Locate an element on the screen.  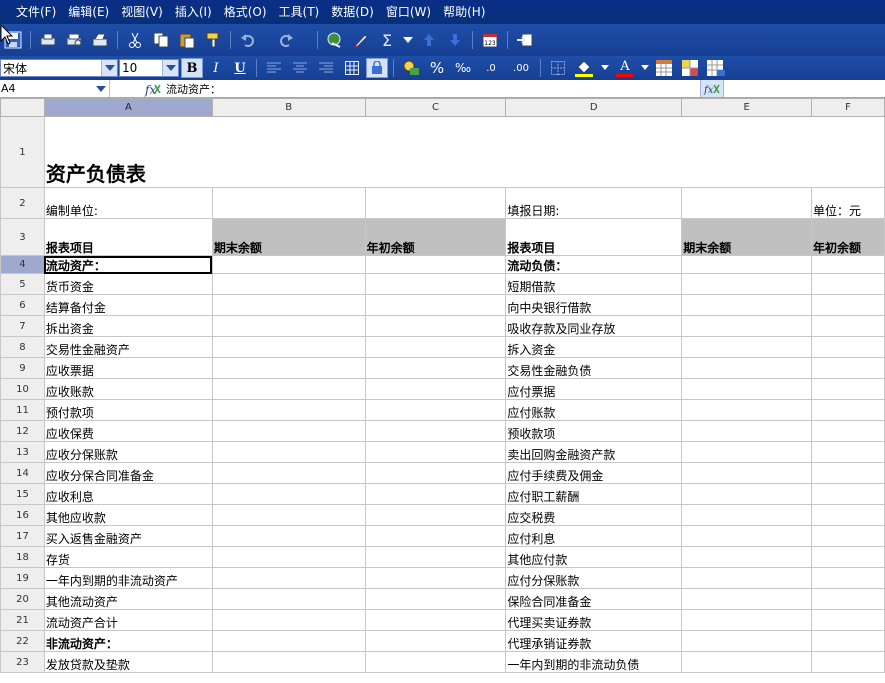
cell-c3: 年初余额 is located at coordinates (435, 237).